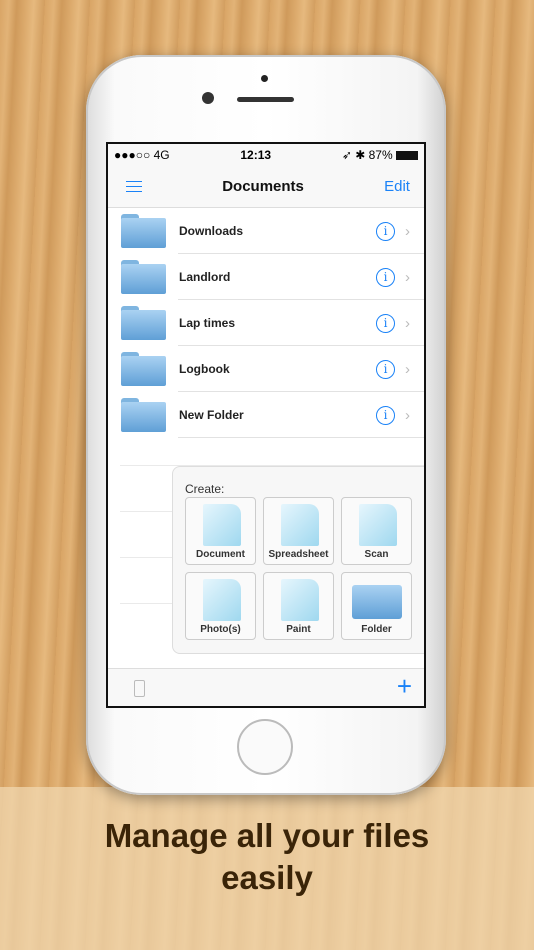  I want to click on empty-row, so click(272, 452).